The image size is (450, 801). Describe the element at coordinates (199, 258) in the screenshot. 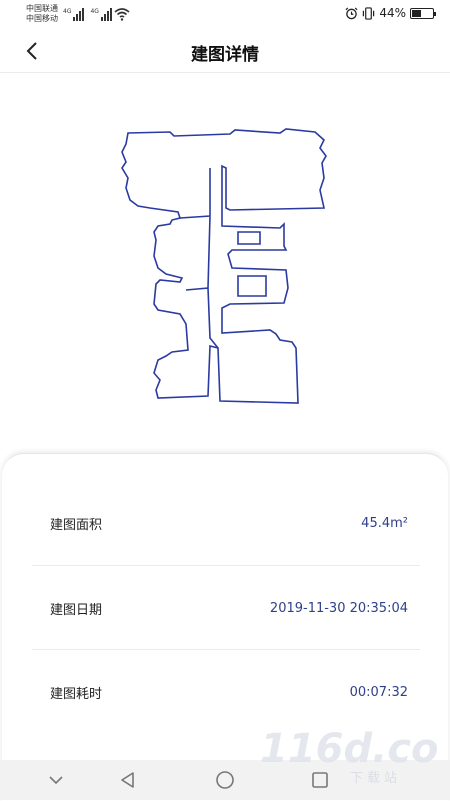

I see `map-partition` at that location.